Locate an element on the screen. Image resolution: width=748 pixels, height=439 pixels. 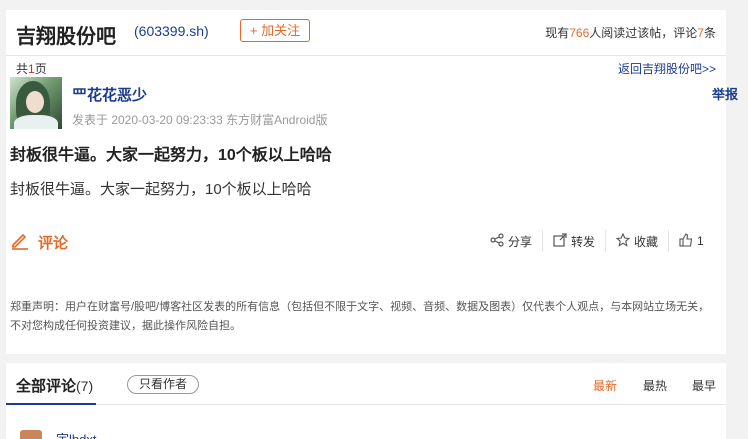
reader-count: 766 is located at coordinates (579, 33).